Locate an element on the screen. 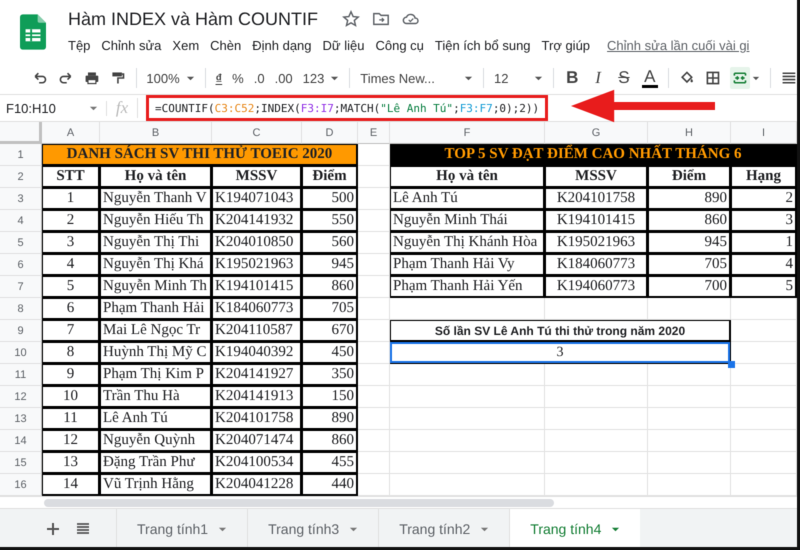 The height and width of the screenshot is (550, 800). row-header: 11 is located at coordinates (21, 375).